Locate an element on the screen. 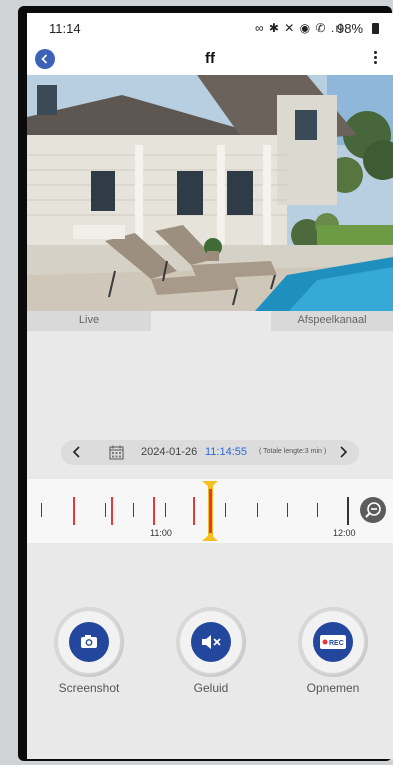 The width and height of the screenshot is (393, 765). battery-percentage: 98% is located at coordinates (350, 28).